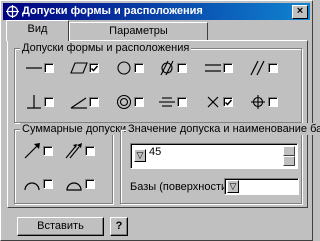 This screenshot has width=320, height=241. I want to click on insert-button: Вставить, so click(60, 226).